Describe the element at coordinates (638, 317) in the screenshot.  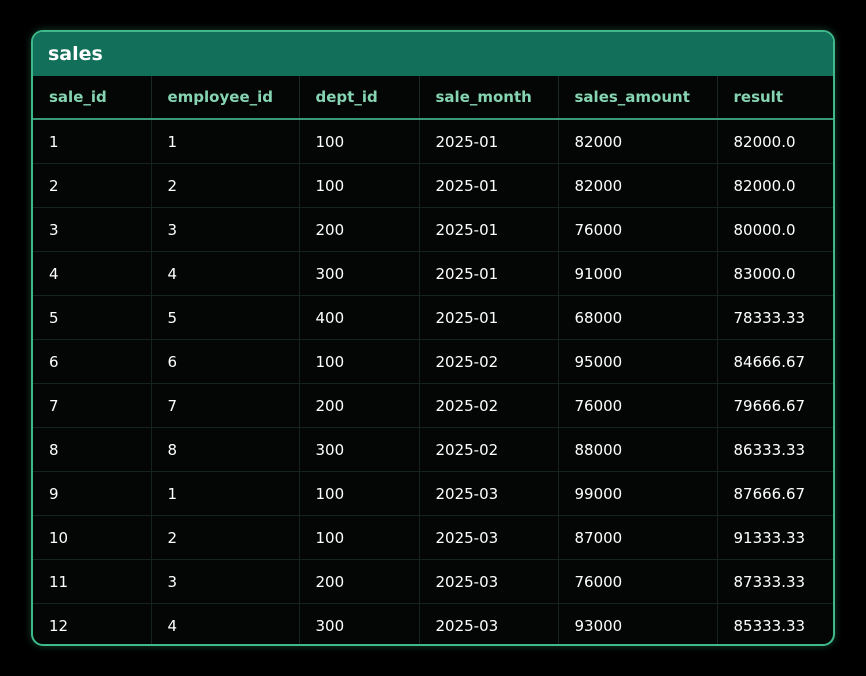
I see `sales-amount-cell: 68000` at that location.